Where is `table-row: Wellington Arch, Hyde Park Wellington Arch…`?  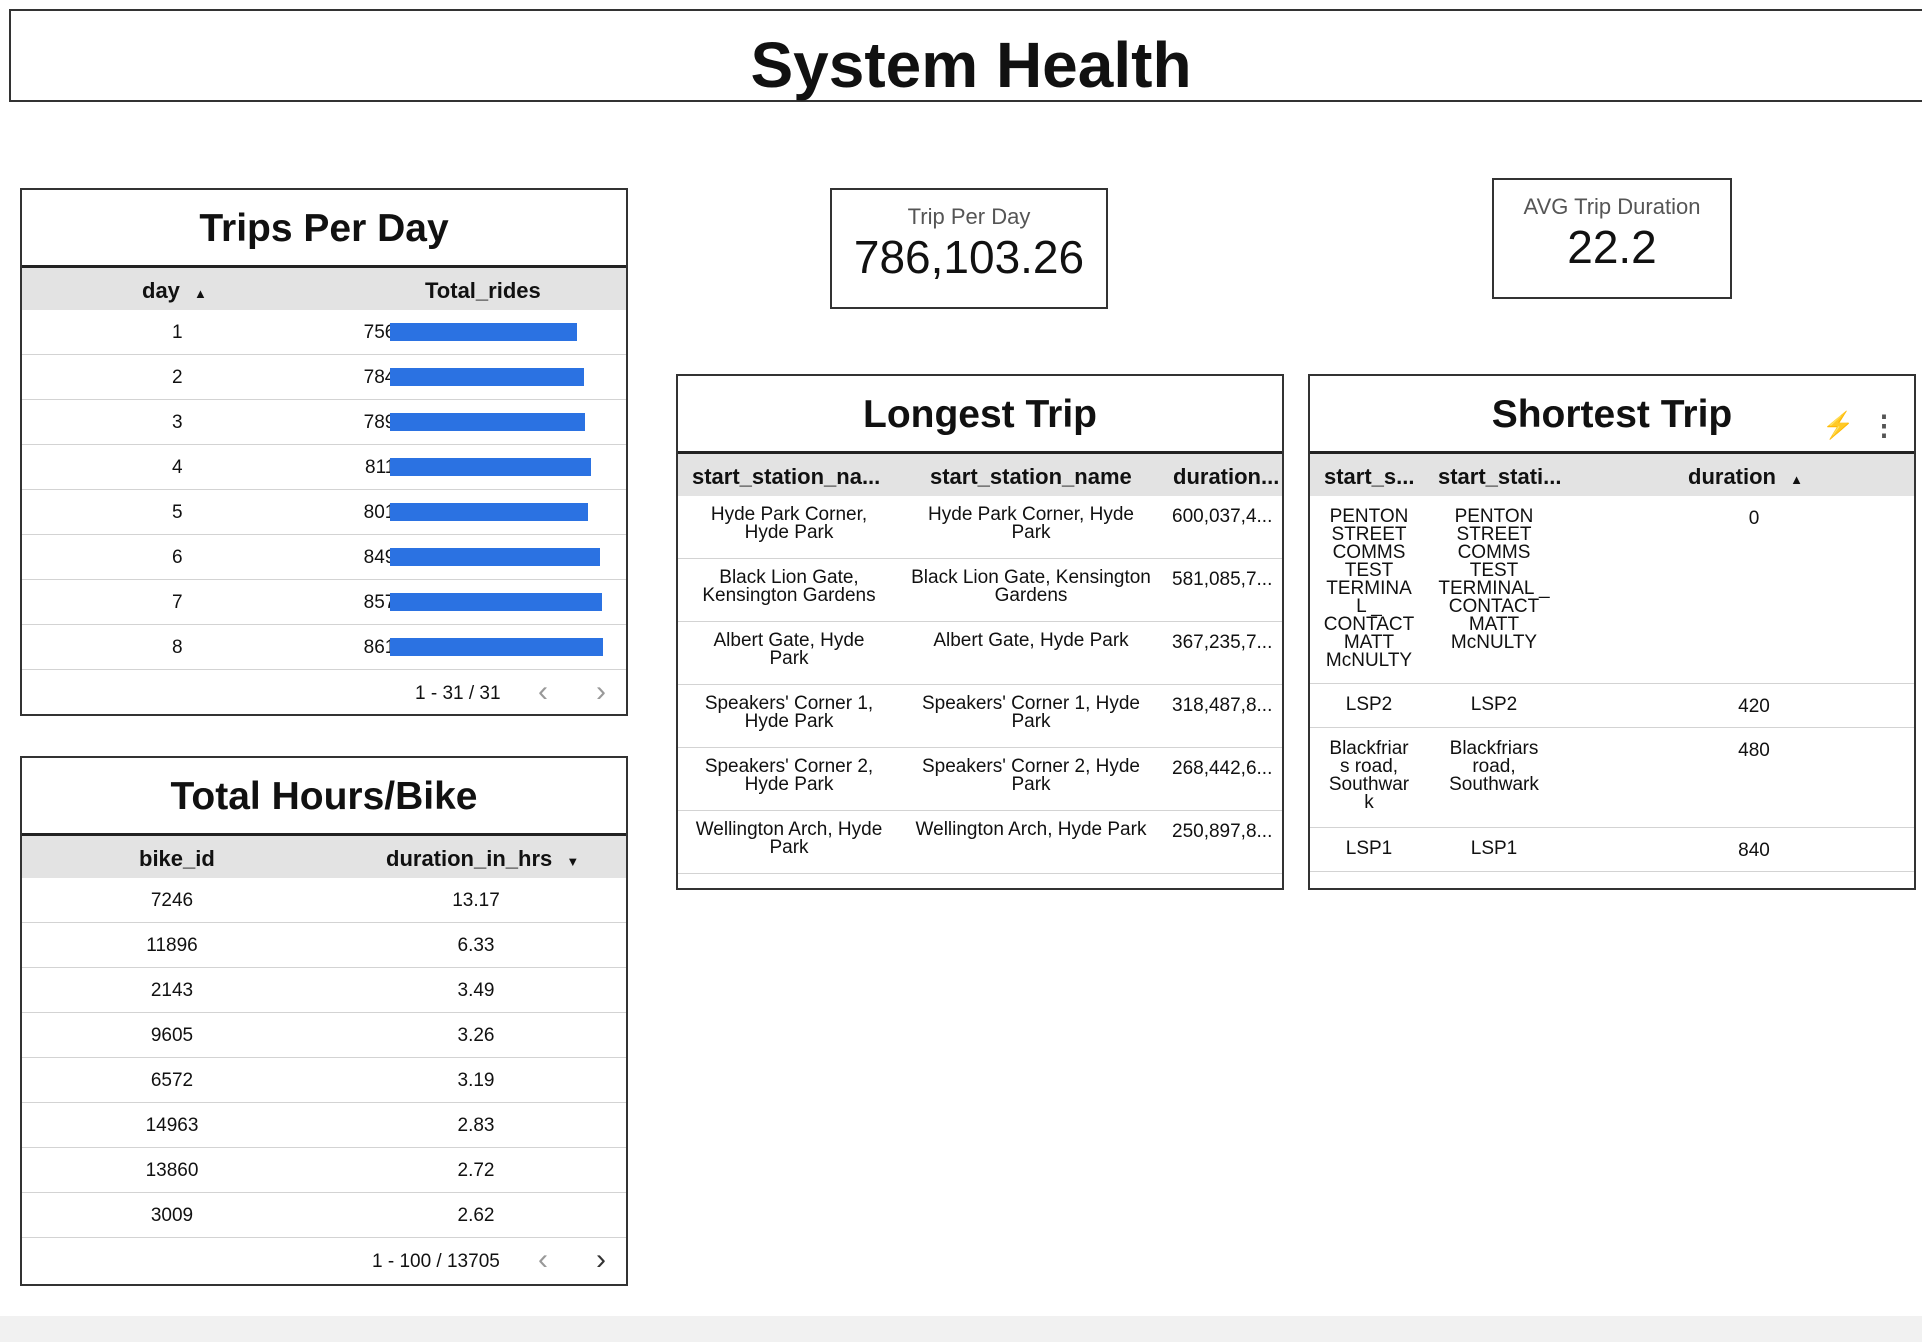 table-row: Wellington Arch, Hyde Park Wellington Arch… is located at coordinates (980, 842).